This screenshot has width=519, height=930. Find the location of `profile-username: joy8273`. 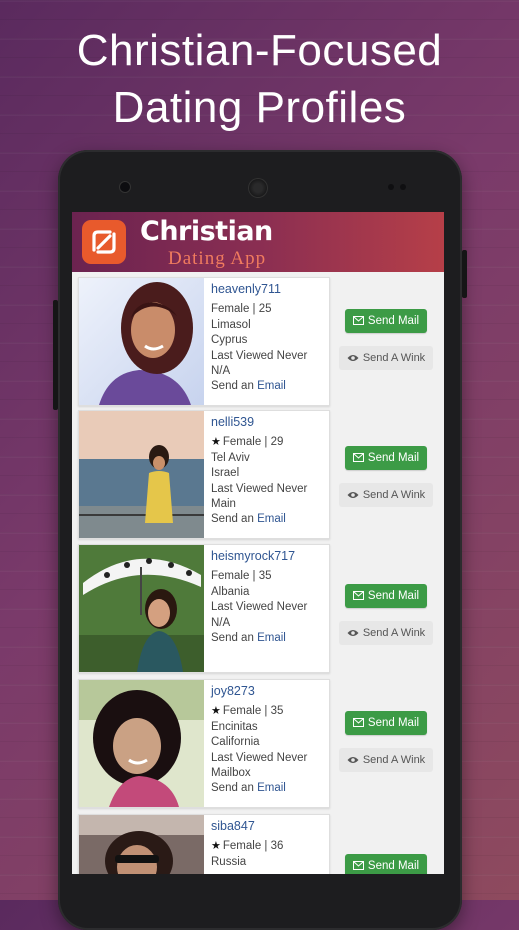

profile-username: joy8273 is located at coordinates (269, 691).